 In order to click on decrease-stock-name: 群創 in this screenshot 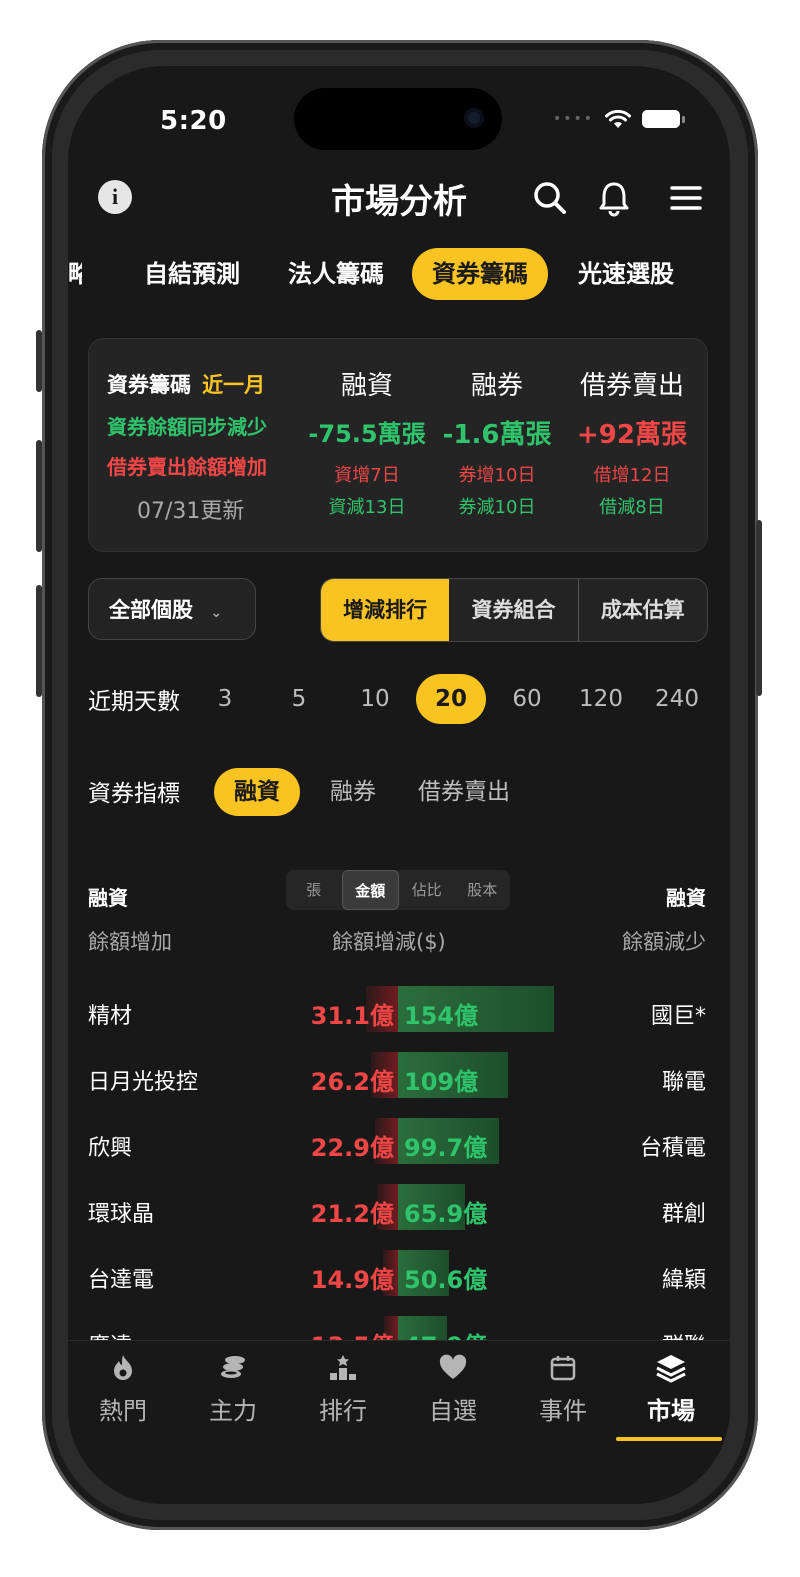, I will do `click(683, 1214)`.